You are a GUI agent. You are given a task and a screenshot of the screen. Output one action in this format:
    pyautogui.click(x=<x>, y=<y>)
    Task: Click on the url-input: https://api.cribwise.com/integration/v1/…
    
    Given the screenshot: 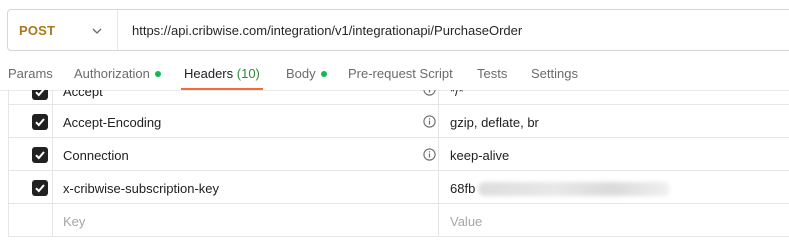 What is the action you would take?
    pyautogui.click(x=320, y=30)
    